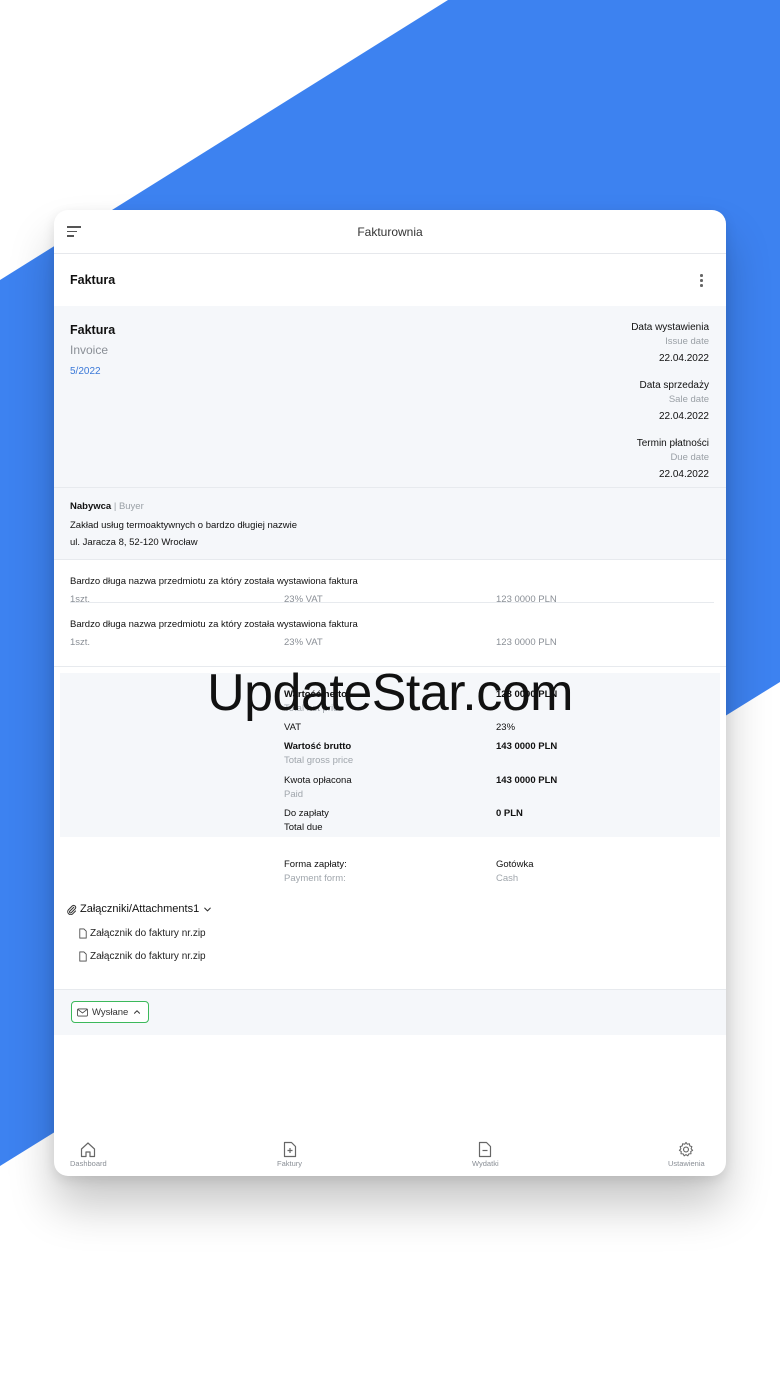 The width and height of the screenshot is (780, 1386). Describe the element at coordinates (93, 330) in the screenshot. I see `invoice-title: Faktura` at that location.